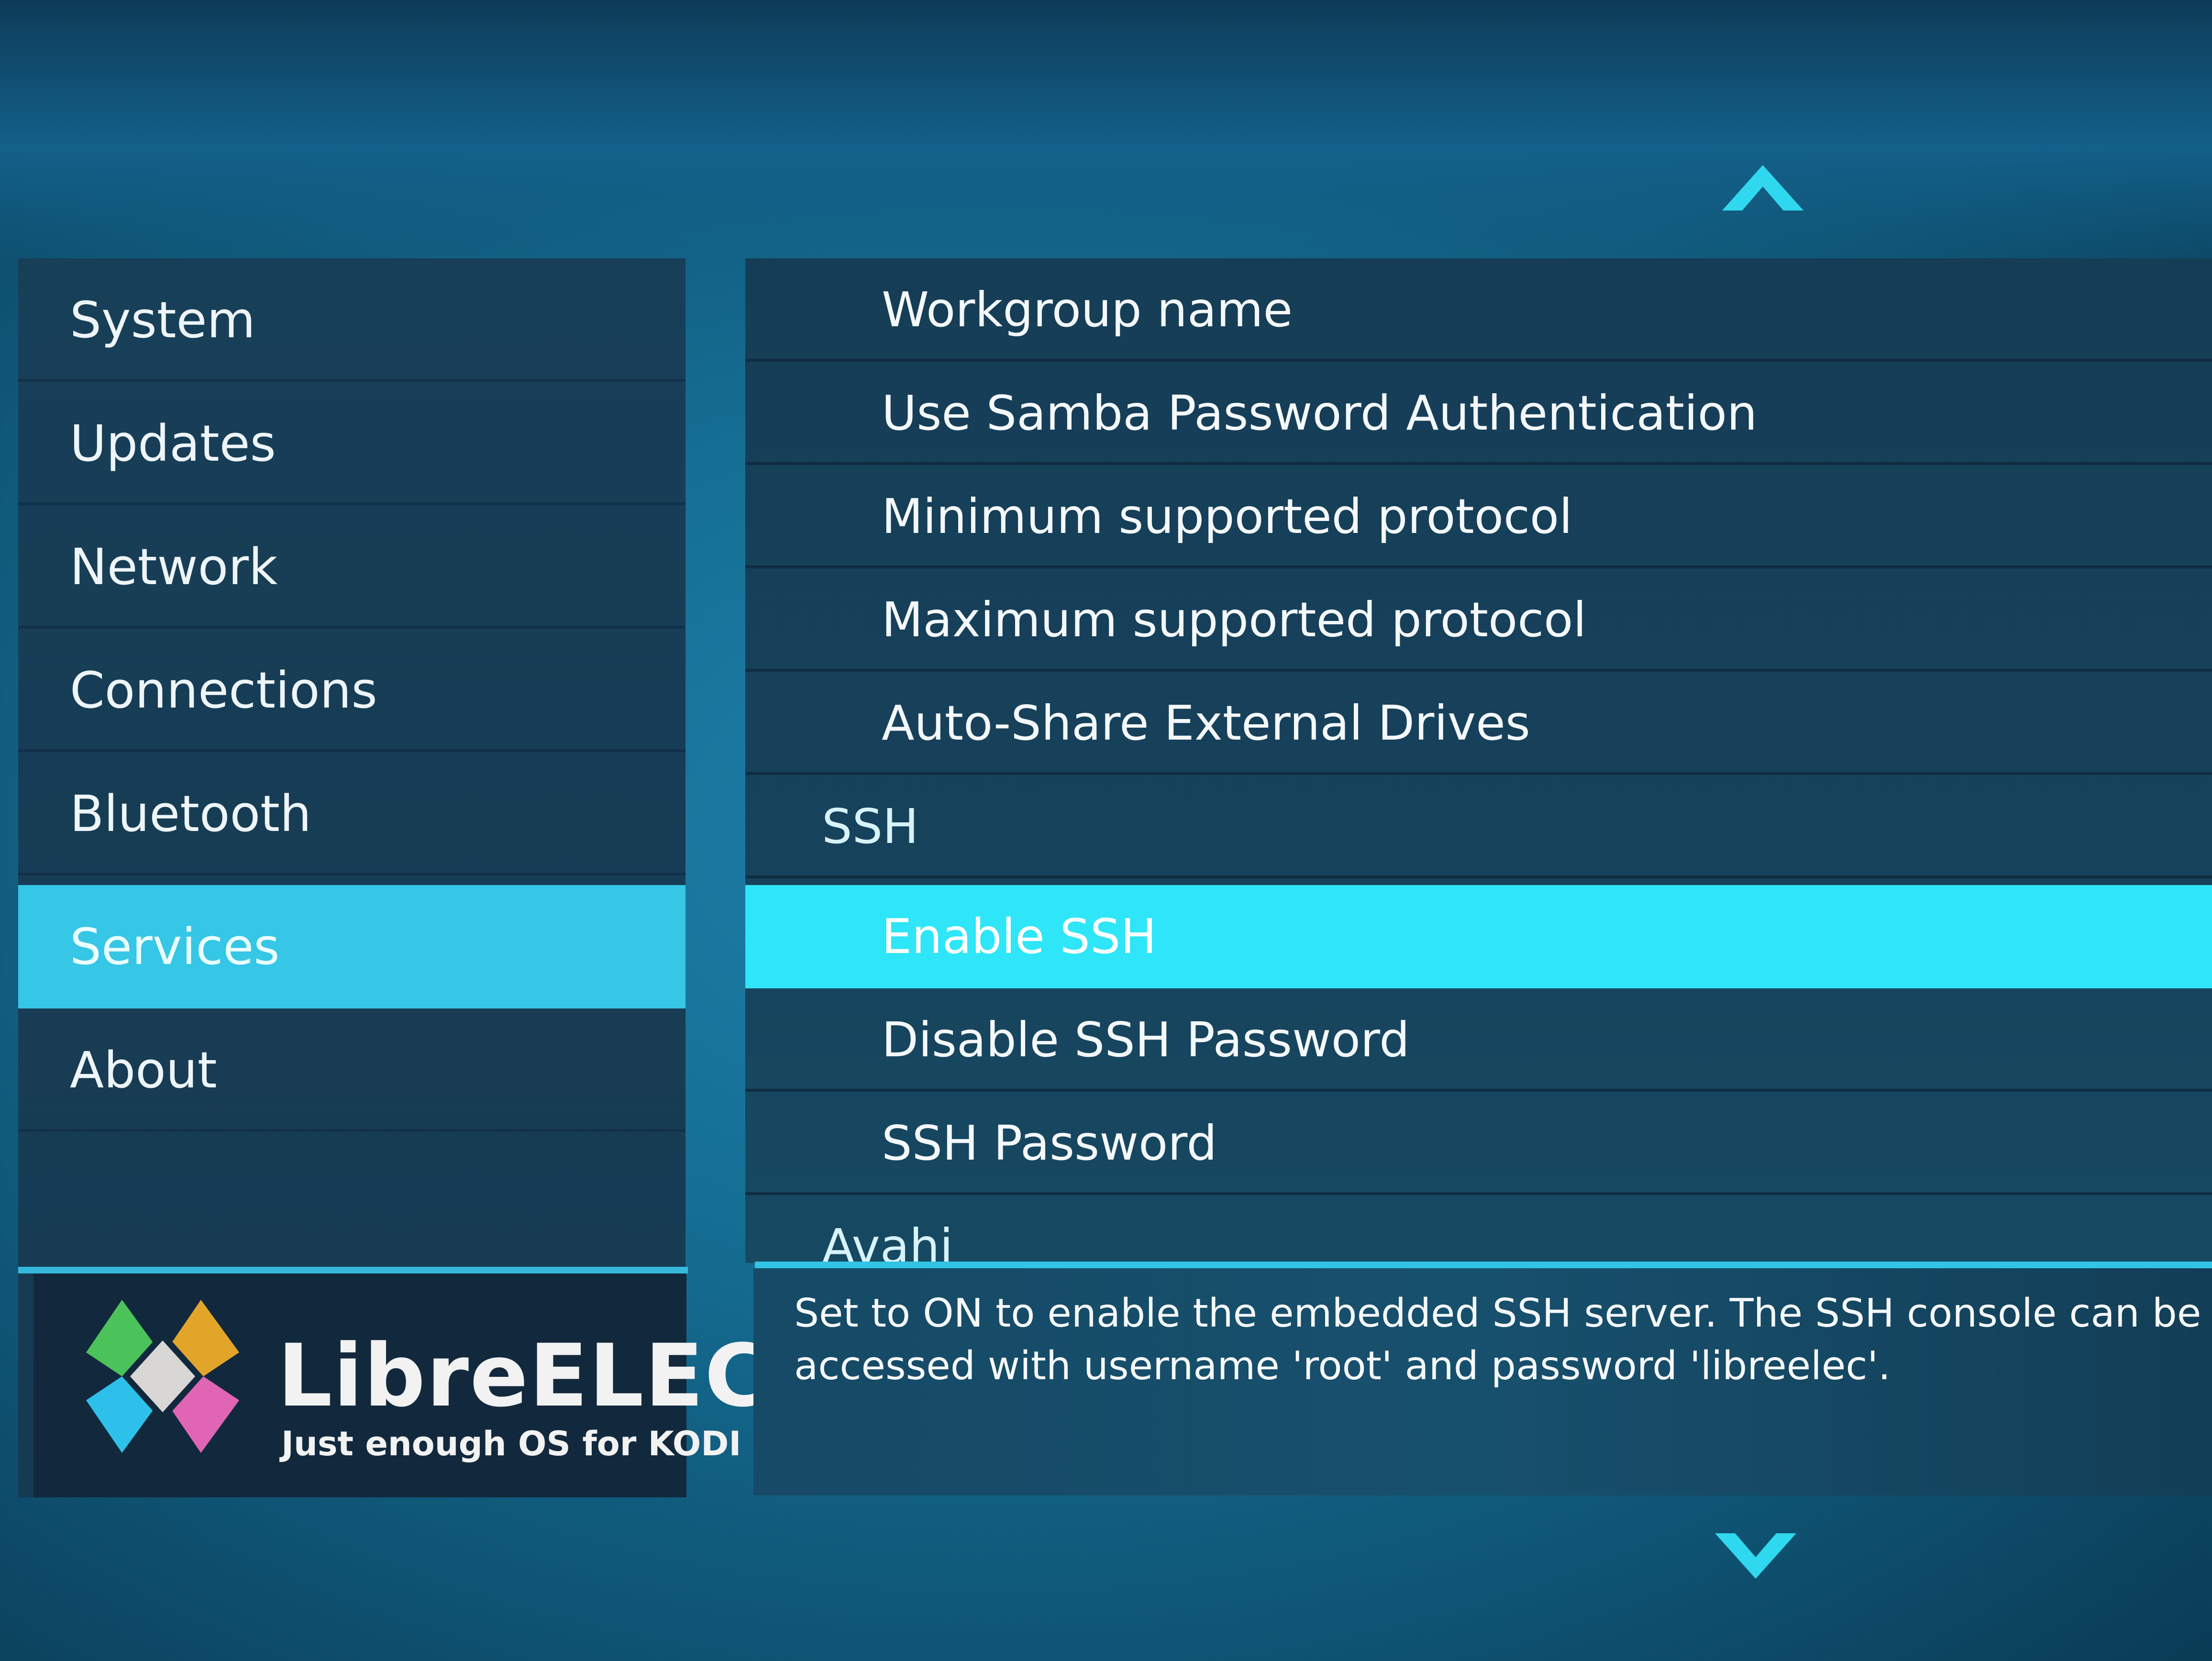 The height and width of the screenshot is (1661, 2212). What do you see at coordinates (1483, 1265) in the screenshot?
I see `description-divider` at bounding box center [1483, 1265].